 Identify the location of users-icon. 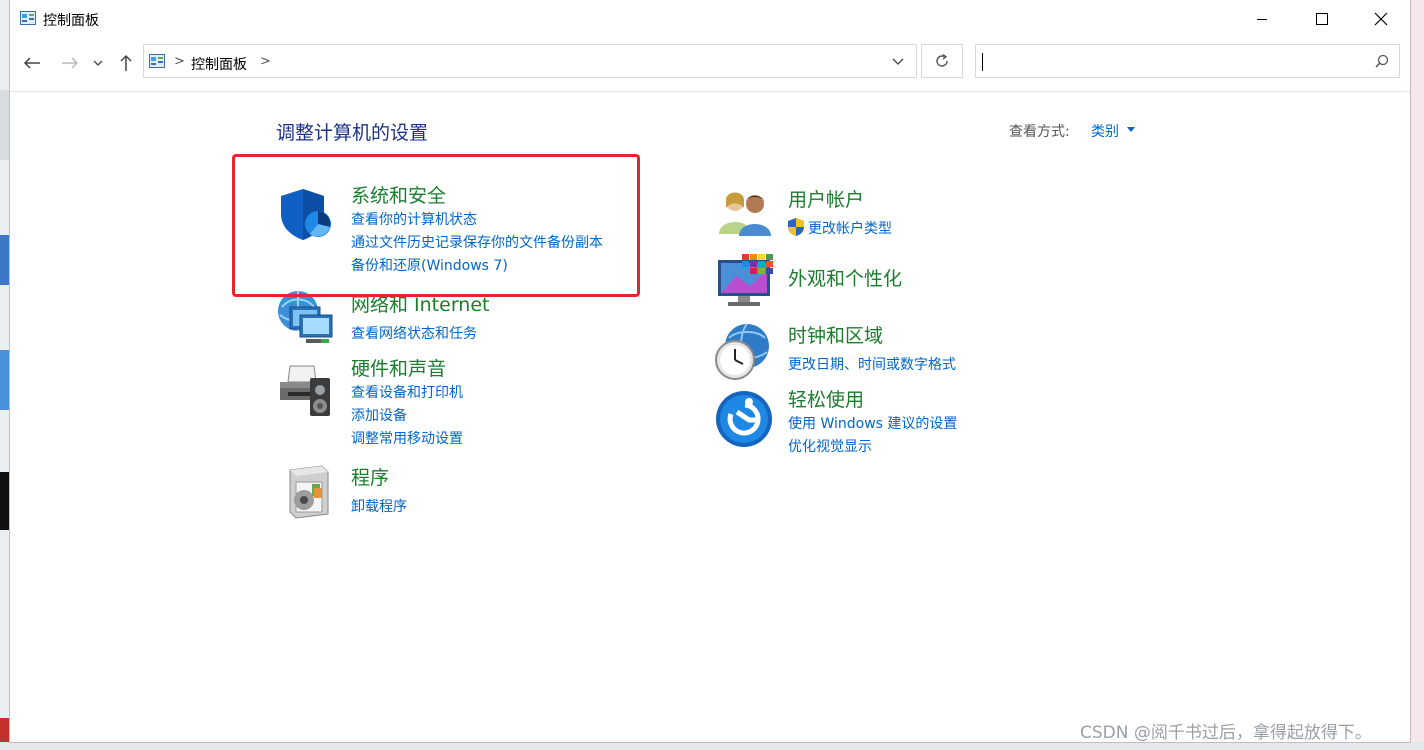
(745, 213).